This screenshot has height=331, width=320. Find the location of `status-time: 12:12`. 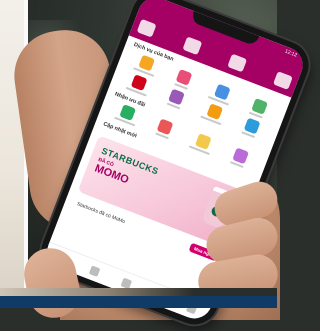

status-time: 12:12 is located at coordinates (290, 53).